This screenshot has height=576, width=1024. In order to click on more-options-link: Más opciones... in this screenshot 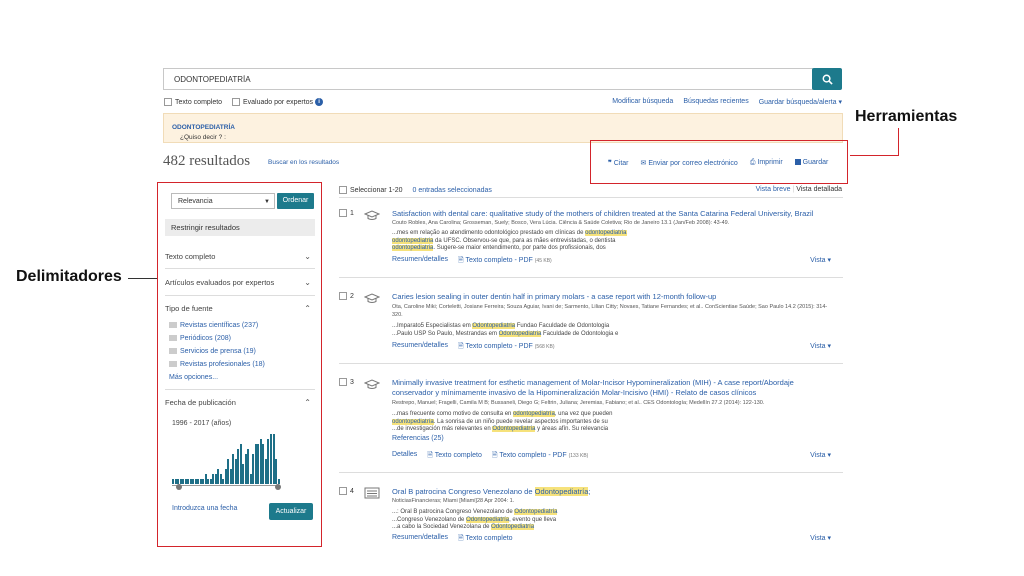, I will do `click(193, 377)`.